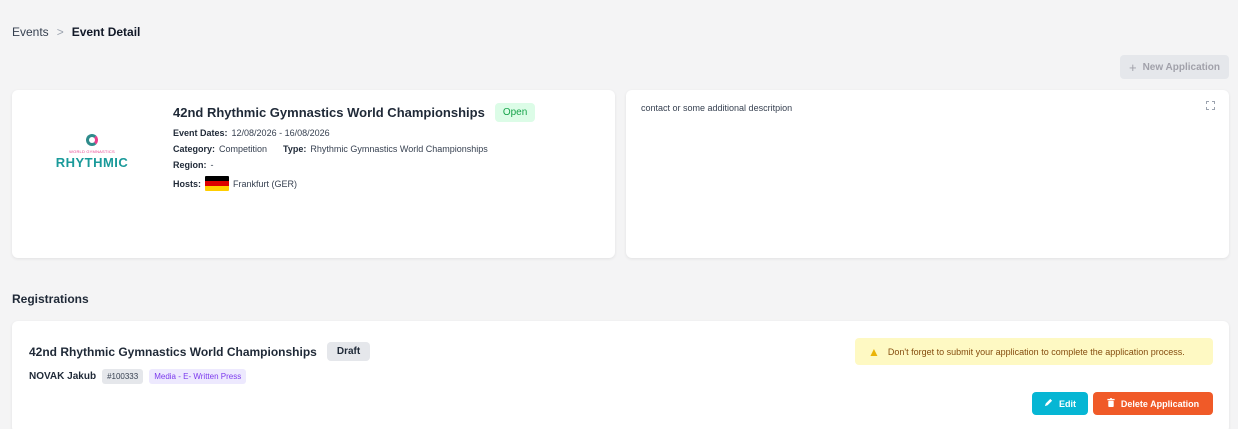  Describe the element at coordinates (1048, 403) in the screenshot. I see `pencil-icon` at that location.